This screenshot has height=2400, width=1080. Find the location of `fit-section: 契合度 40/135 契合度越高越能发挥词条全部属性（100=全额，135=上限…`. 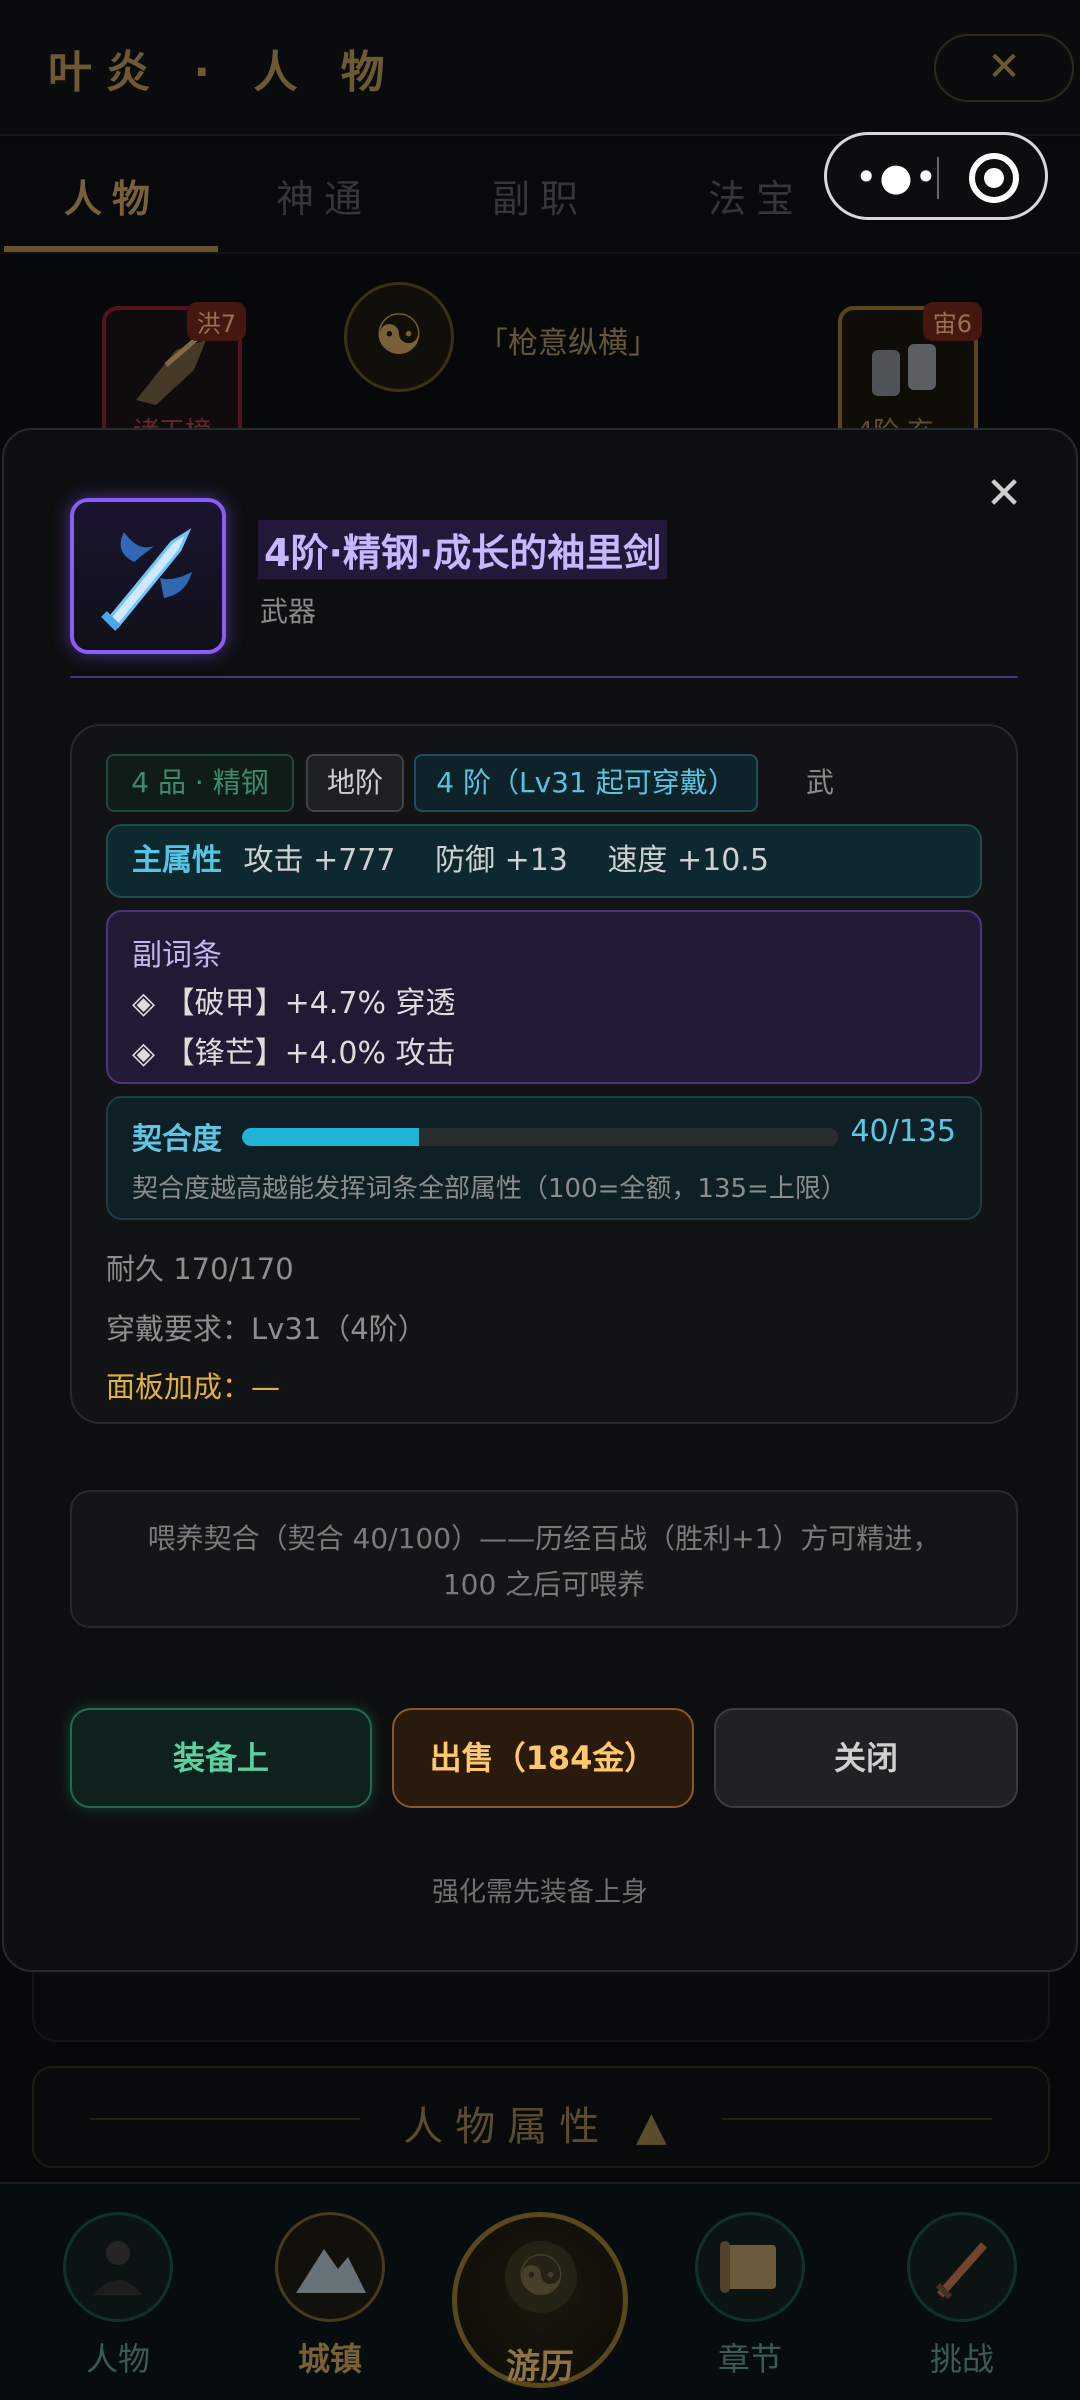

fit-section: 契合度 40/135 契合度越高越能发挥词条全部属性（100=全额，135=上限… is located at coordinates (544, 1158).